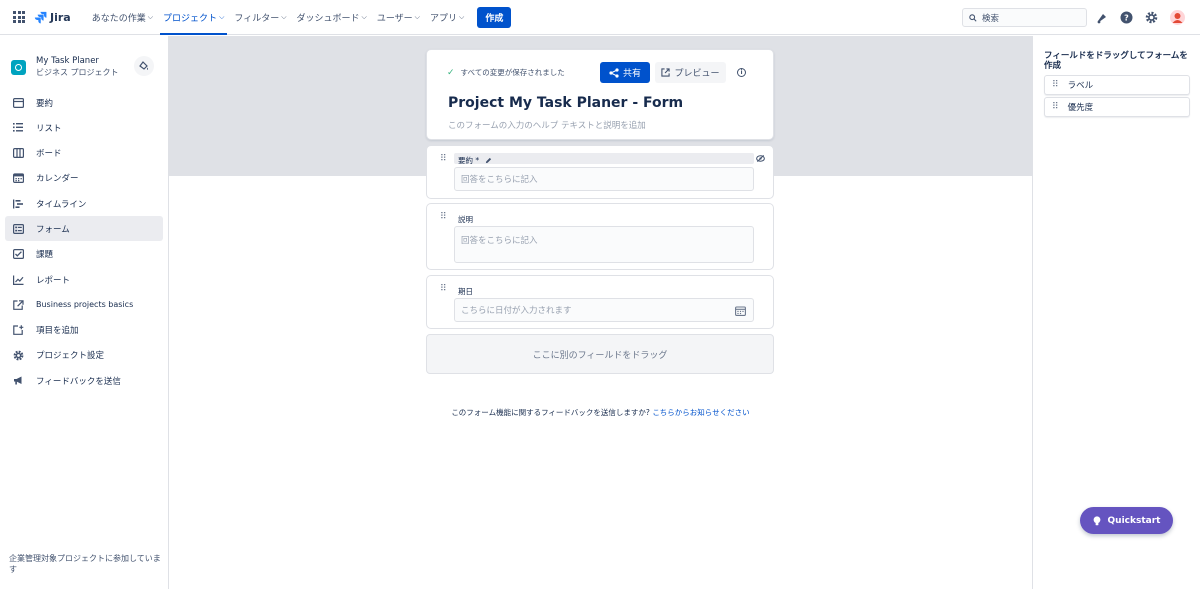  Describe the element at coordinates (57, 331) in the screenshot. I see `sidebar-item-label: 項目を追加` at that location.